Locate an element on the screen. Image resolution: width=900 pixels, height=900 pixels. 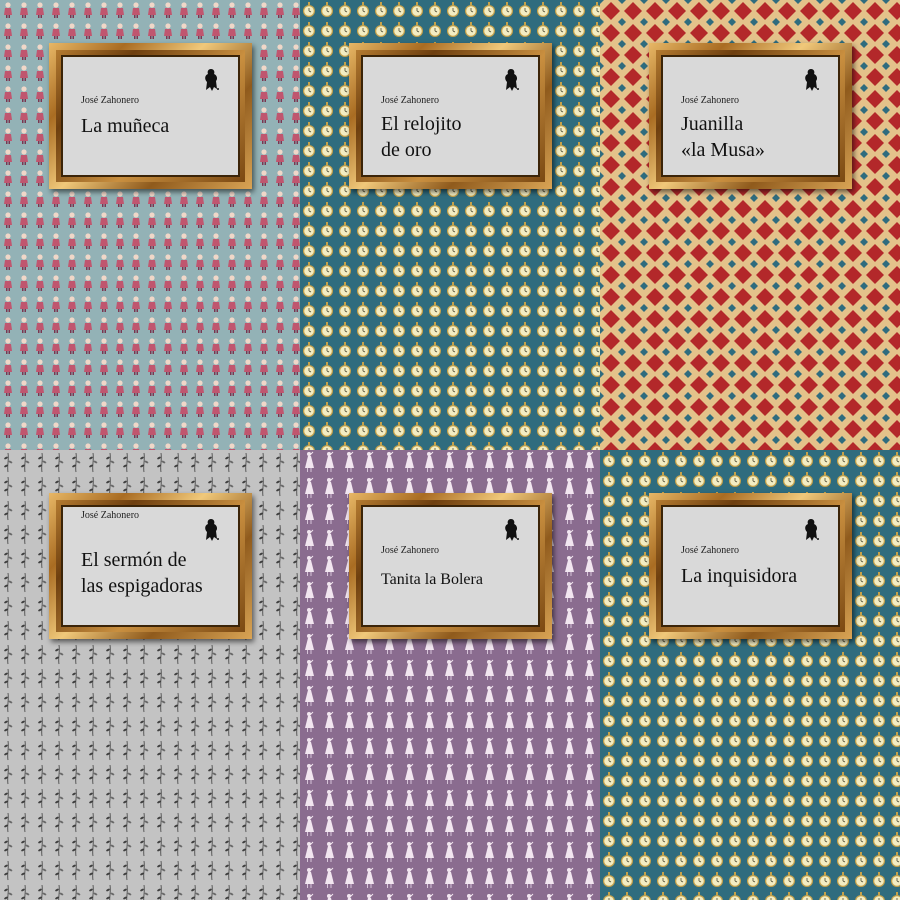
gilded-frame: José Zahonero Tanita la Bolera is located at coordinates (450, 566).